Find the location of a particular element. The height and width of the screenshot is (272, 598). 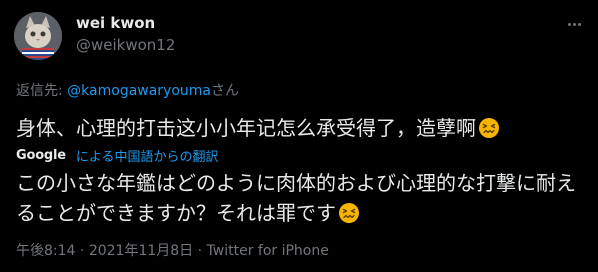

reply-to-link: @kamogawaryouma is located at coordinates (139, 91).